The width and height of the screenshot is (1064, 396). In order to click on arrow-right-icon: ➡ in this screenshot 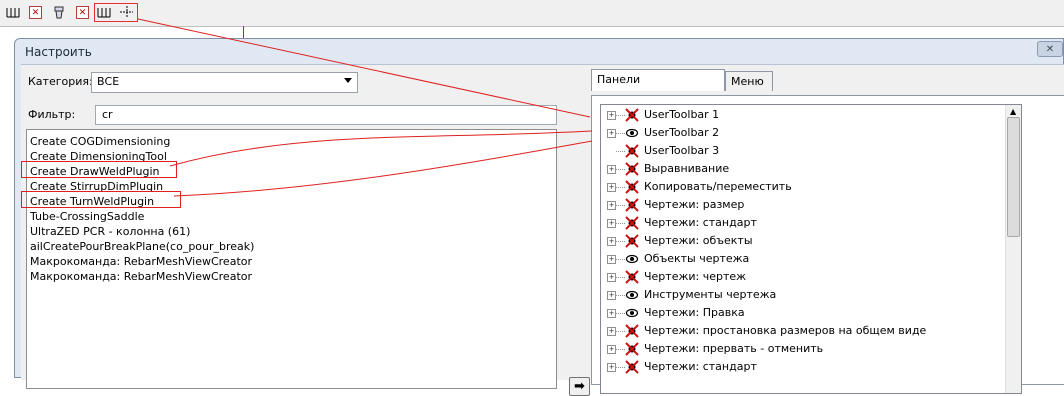, I will do `click(579, 386)`.